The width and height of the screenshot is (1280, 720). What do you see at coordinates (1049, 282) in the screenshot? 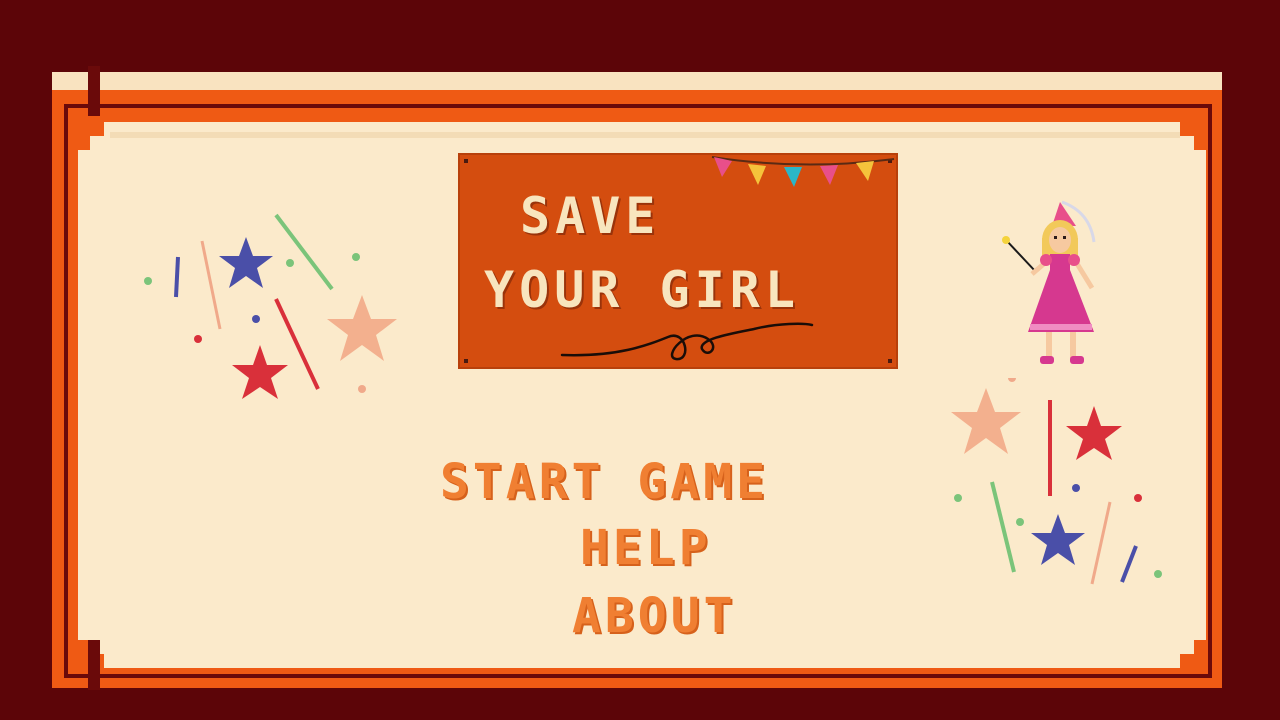
I see `princess-character-icon` at bounding box center [1049, 282].